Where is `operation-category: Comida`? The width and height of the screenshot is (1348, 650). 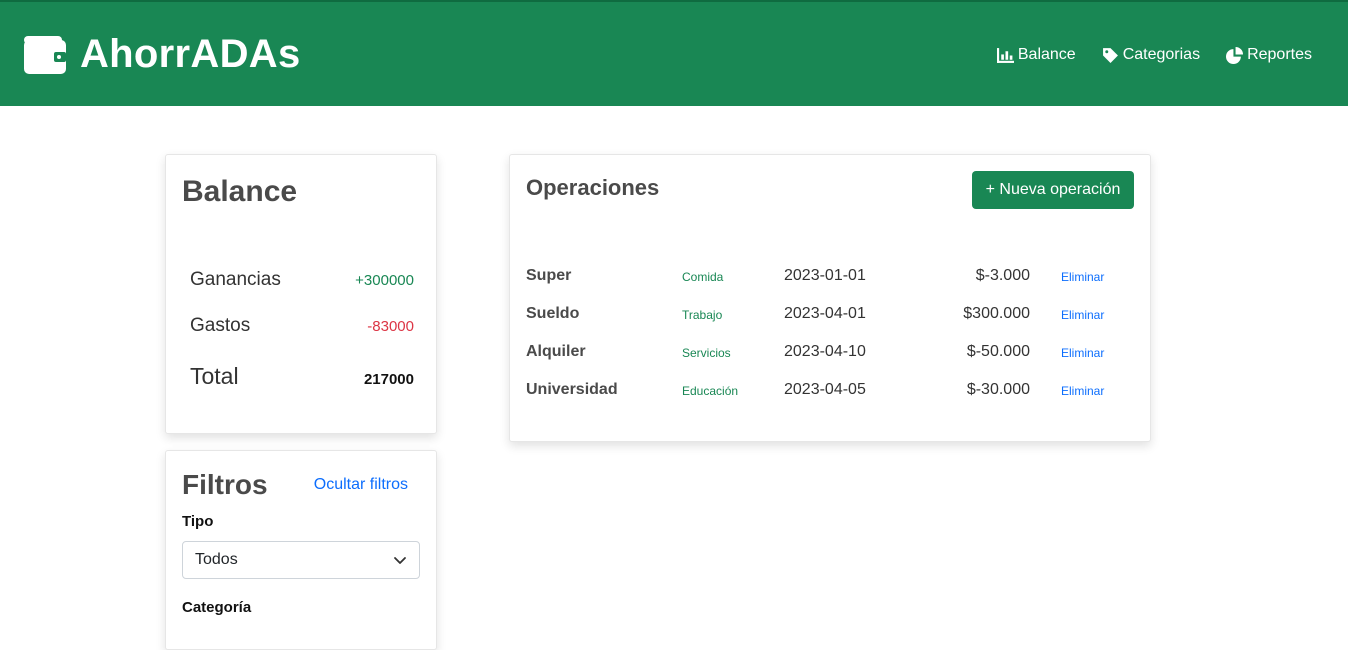
operation-category: Comida is located at coordinates (703, 277).